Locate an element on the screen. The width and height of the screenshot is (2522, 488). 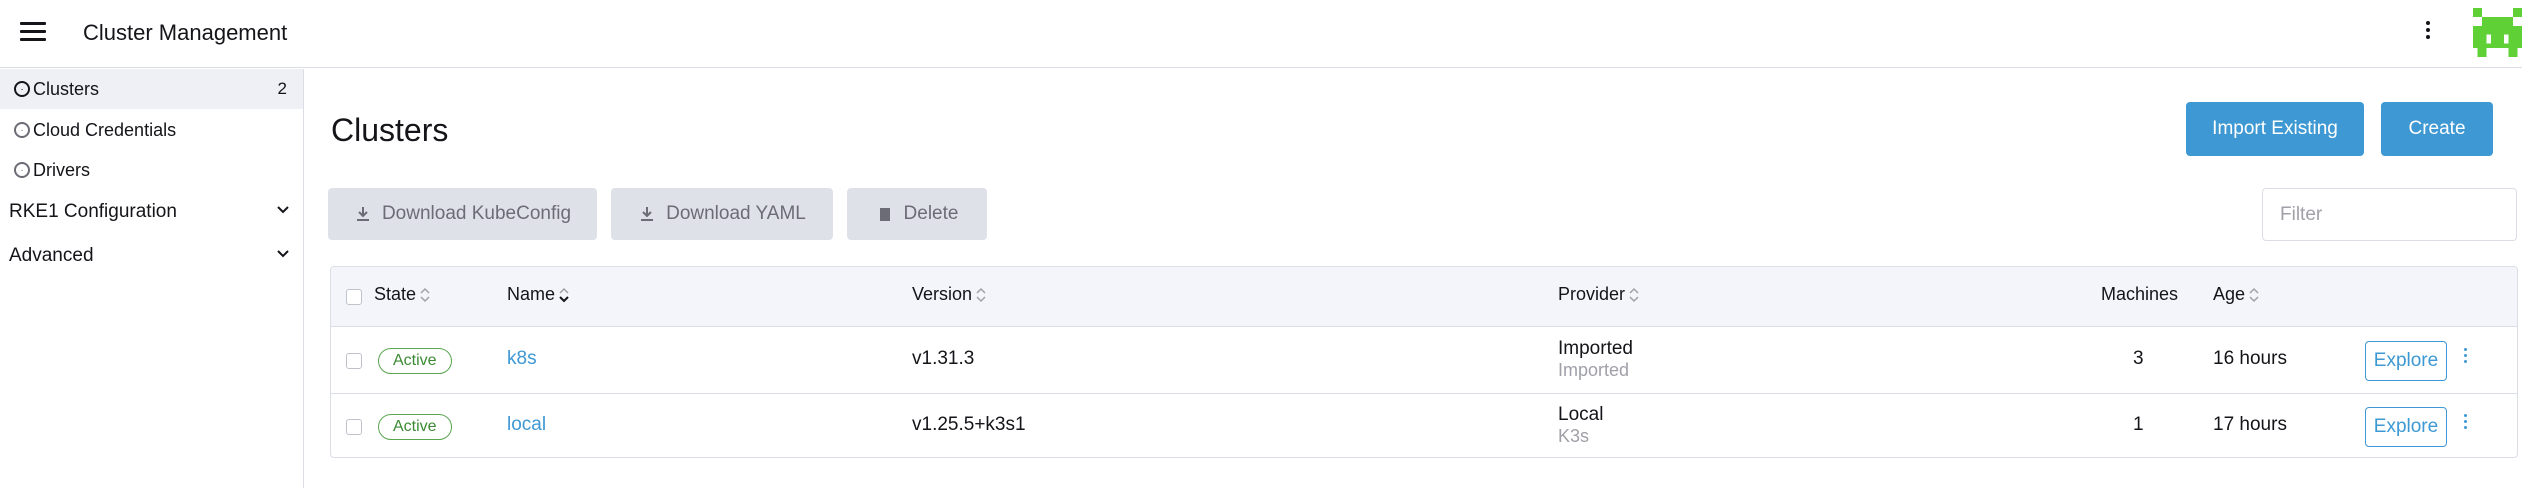
button-label: Delete is located at coordinates (931, 213).